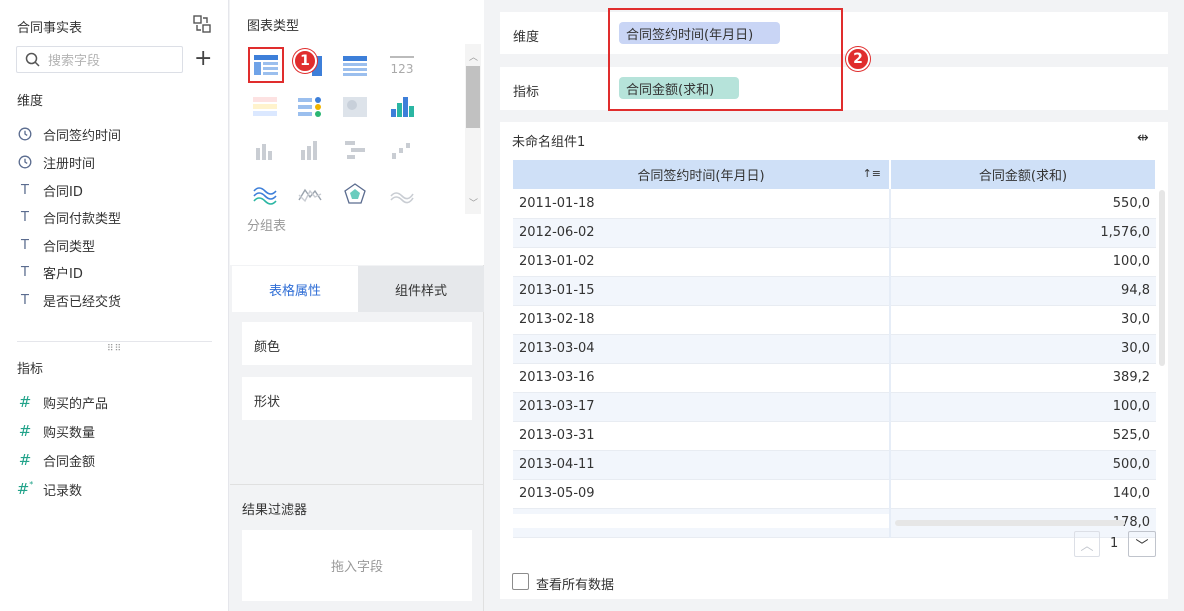  Describe the element at coordinates (834, 407) in the screenshot. I see `table-row: 2013-03-17 100,0` at that location.